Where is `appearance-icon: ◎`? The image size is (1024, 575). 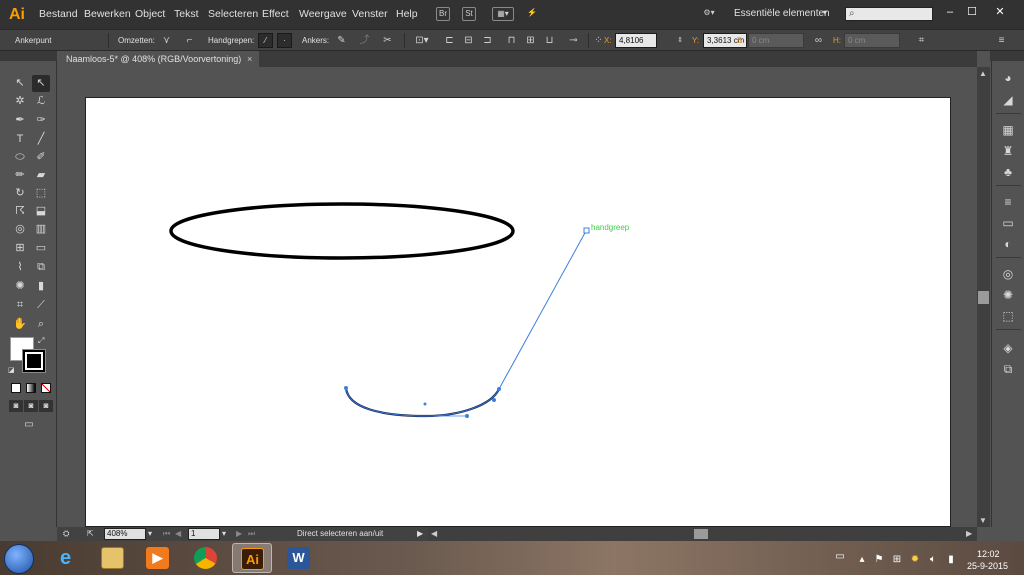
appearance-icon: ◎ is located at coordinates (1008, 274).